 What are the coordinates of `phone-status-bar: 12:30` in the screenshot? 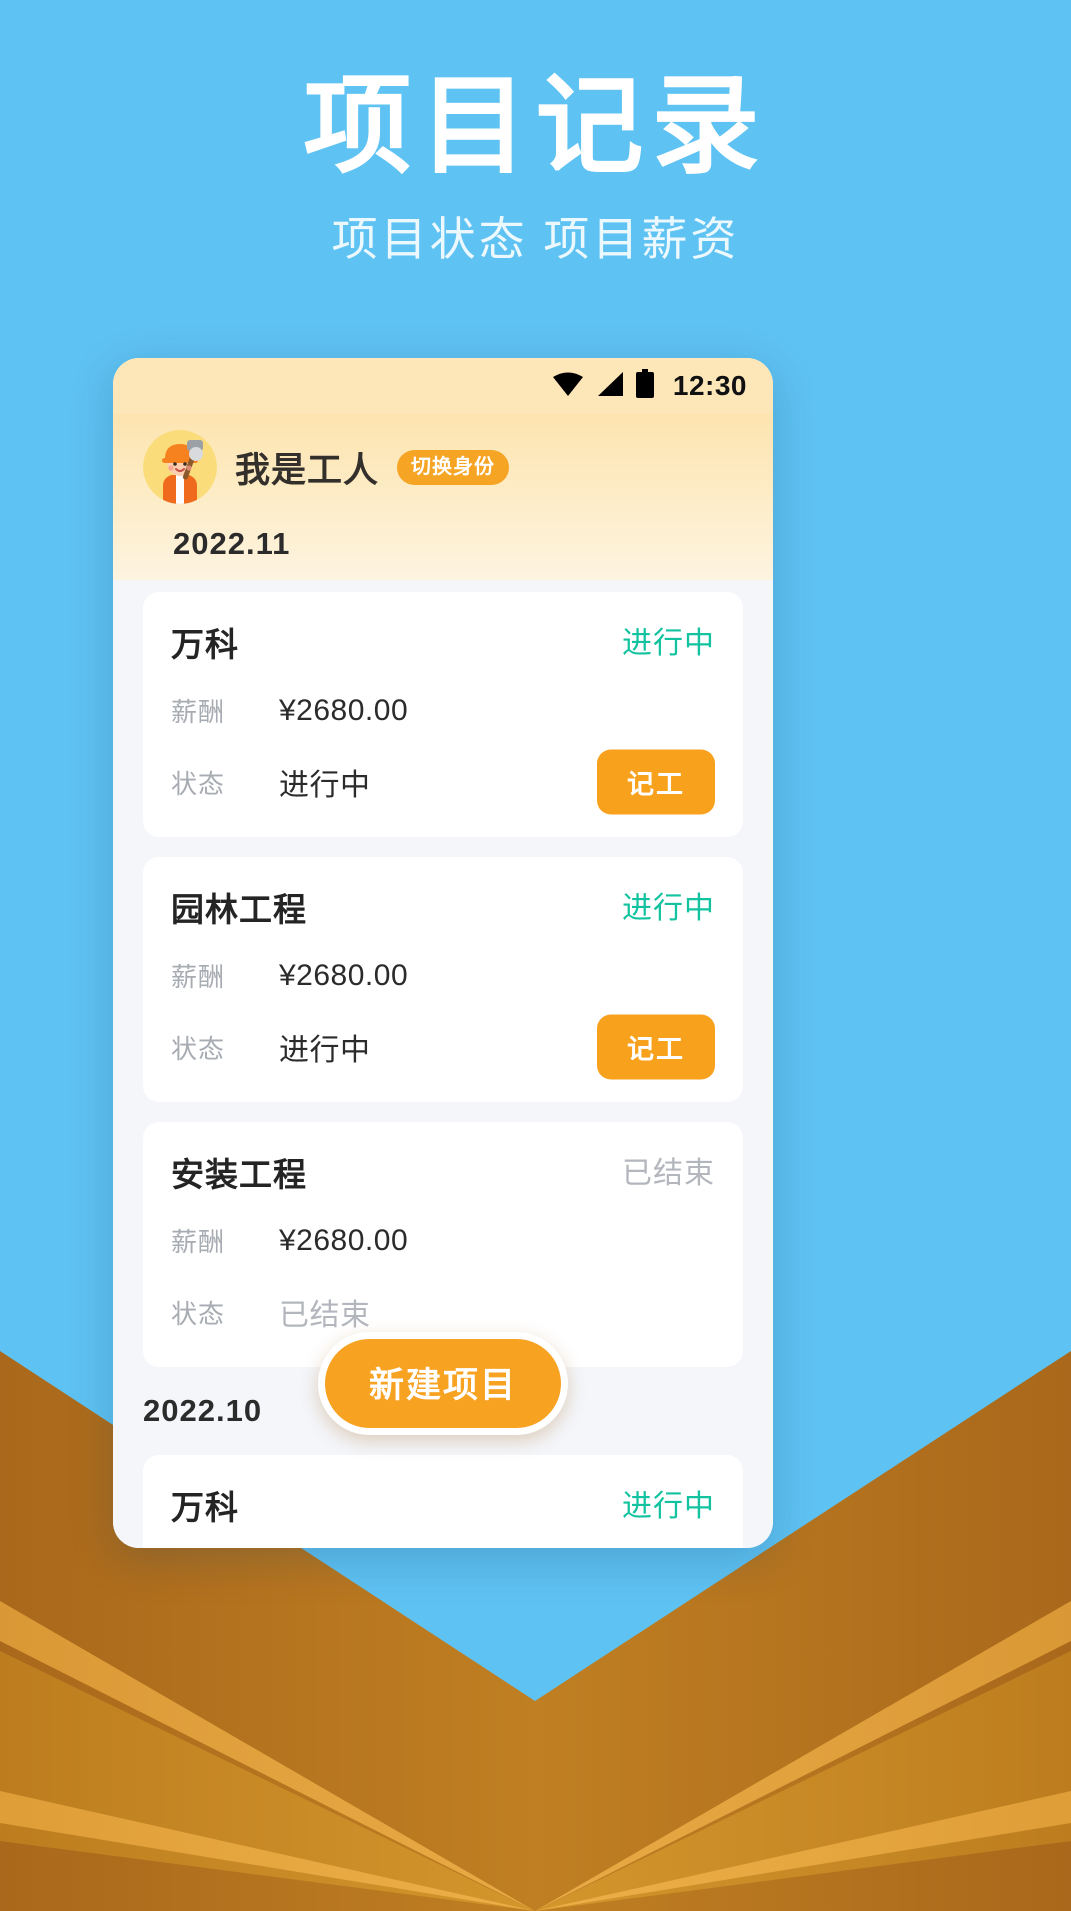 It's located at (443, 386).